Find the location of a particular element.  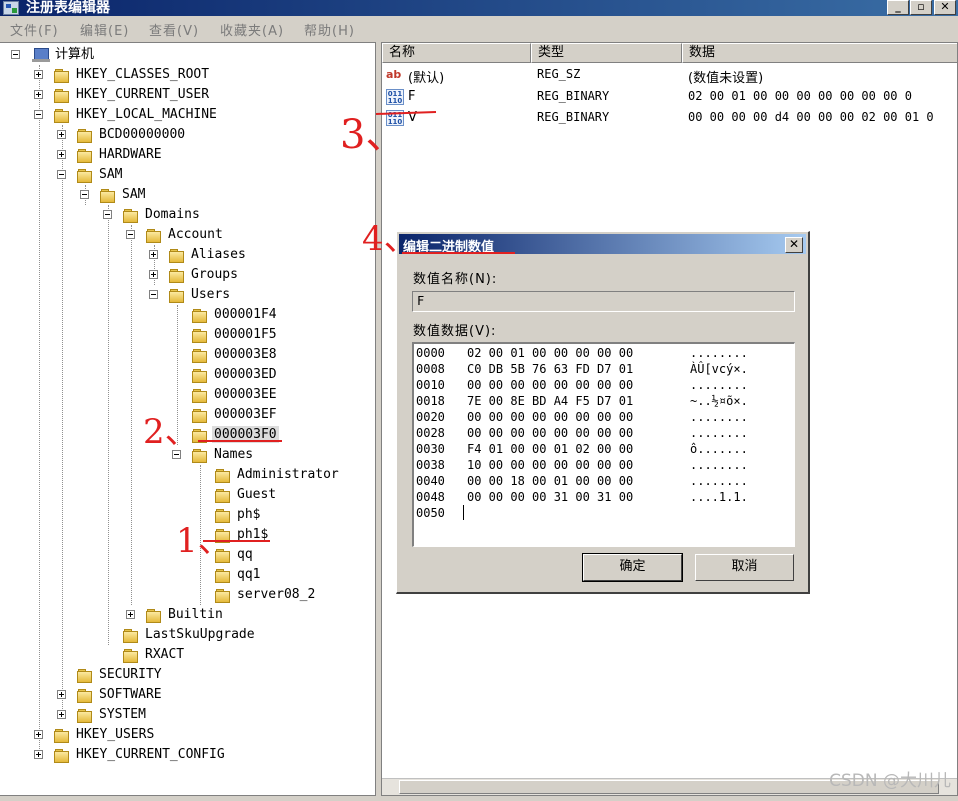

column-header-name: 名称 is located at coordinates (456, 53).